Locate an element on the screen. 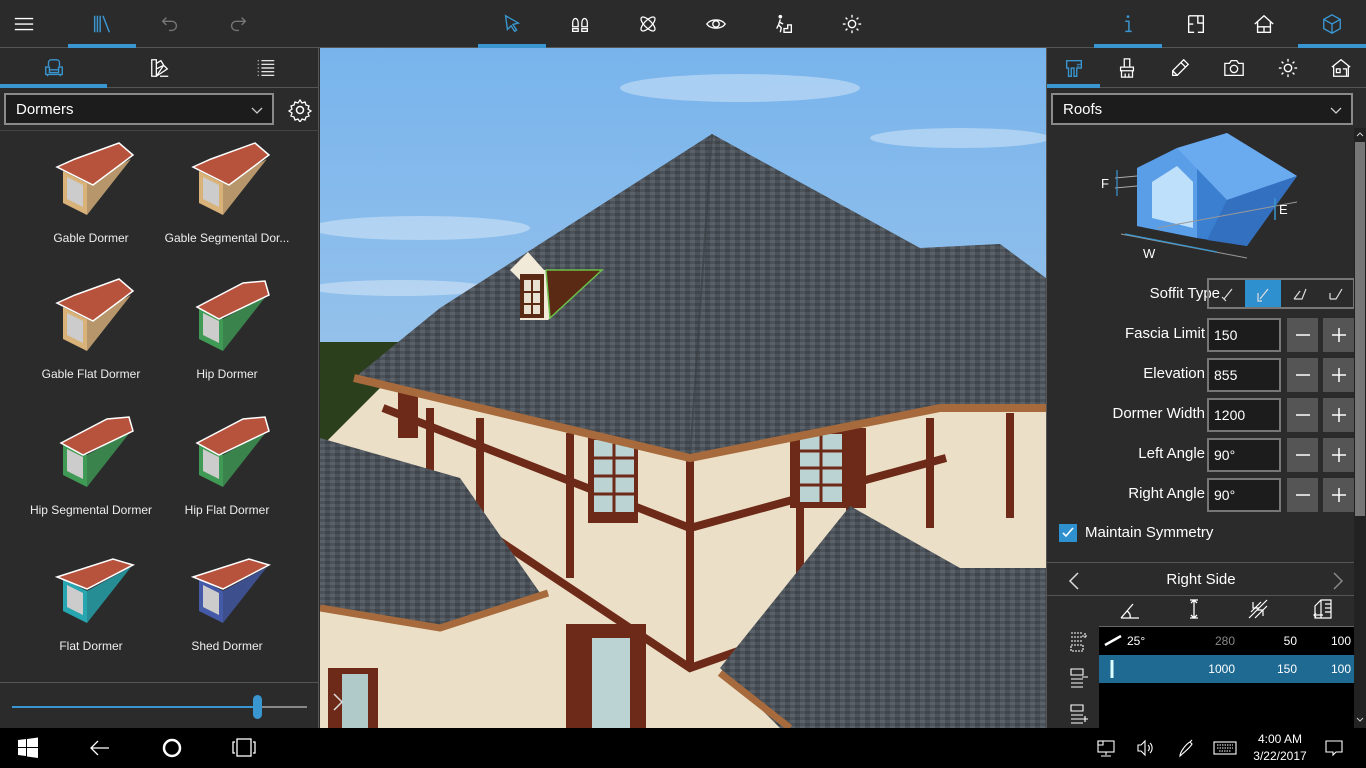 Image resolution: width=1366 pixels, height=768 pixels. catalog-item: Hip Dormer is located at coordinates (227, 335).